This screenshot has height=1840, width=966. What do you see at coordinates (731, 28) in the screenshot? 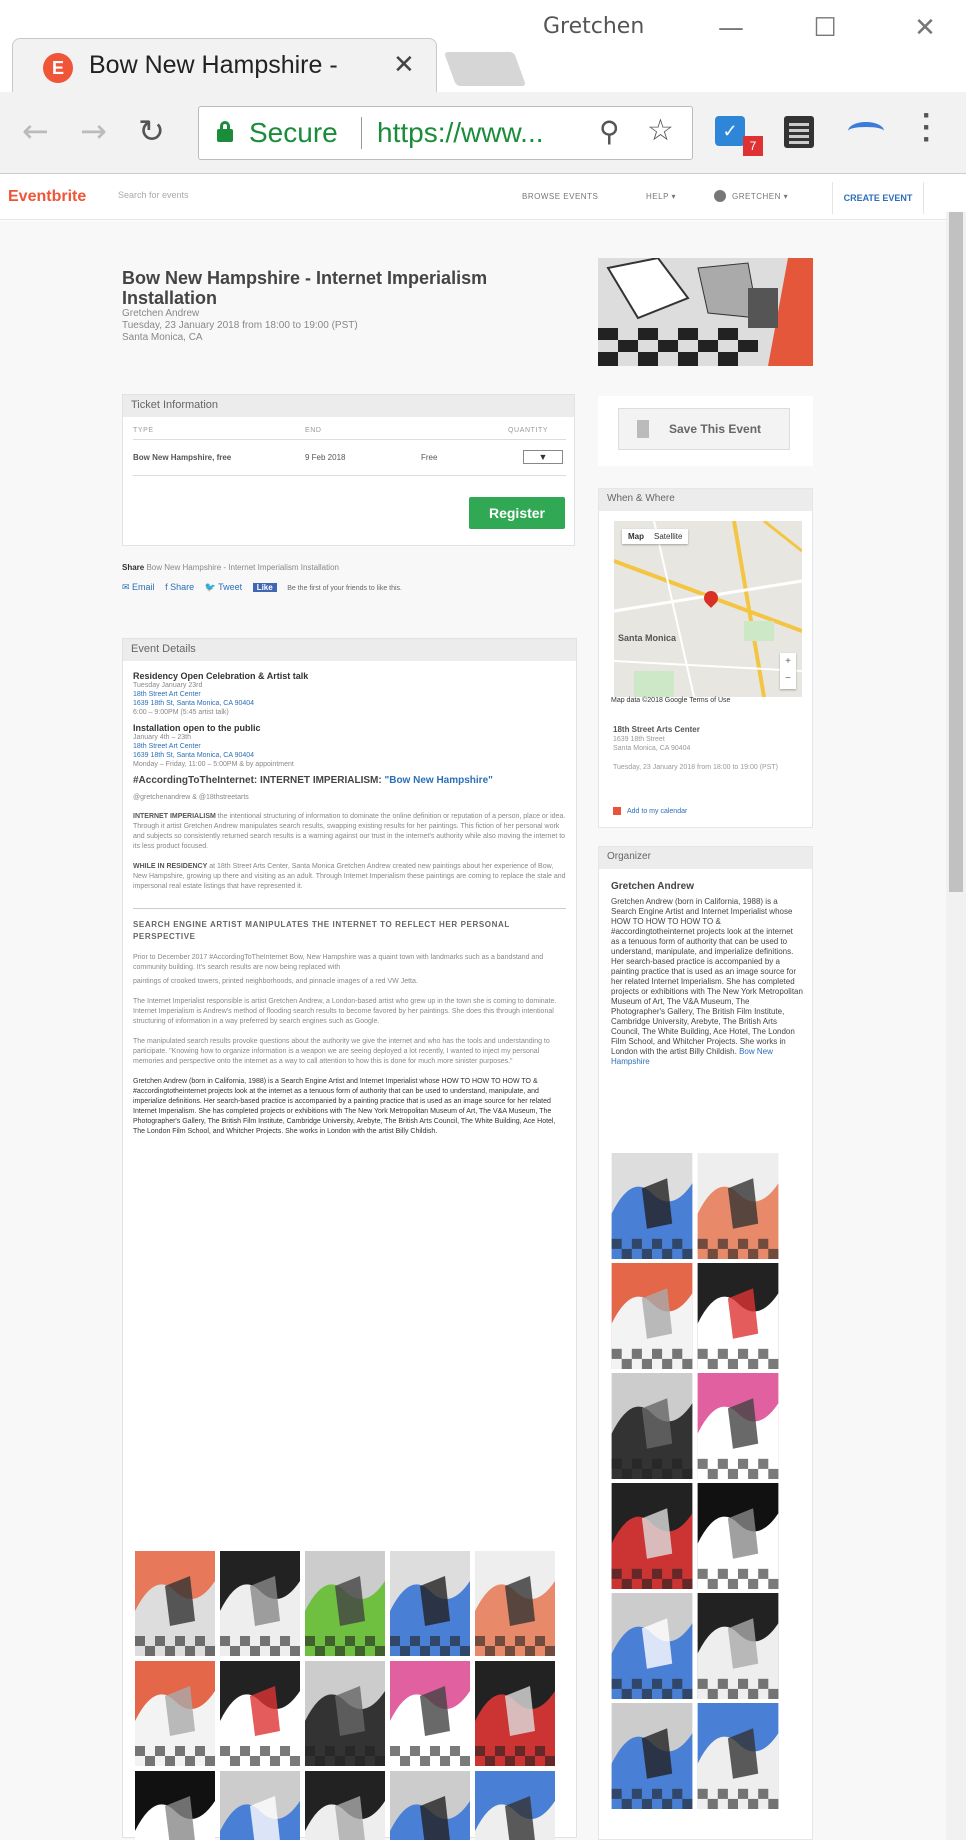
I see `minimize-icon: —` at bounding box center [731, 28].